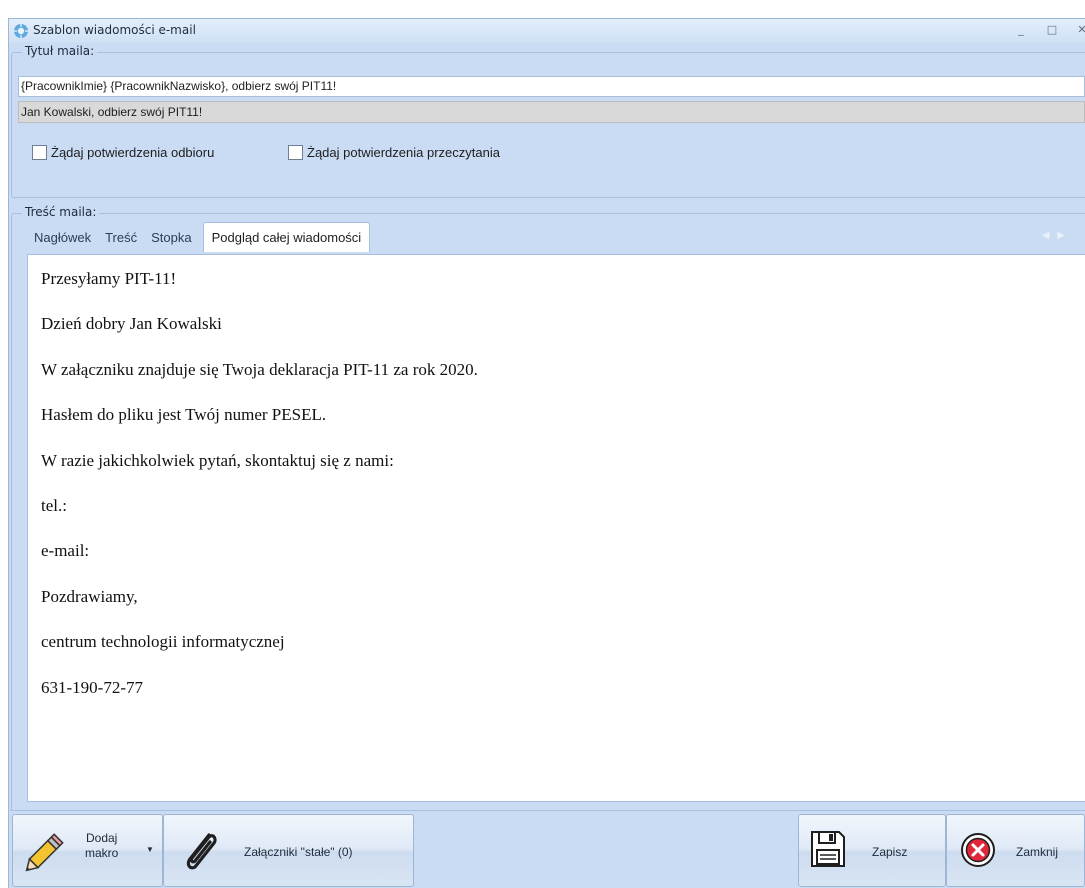 This screenshot has width=1085, height=888. I want to click on tab-scroll-arrows: ◀▶, so click(1057, 235).